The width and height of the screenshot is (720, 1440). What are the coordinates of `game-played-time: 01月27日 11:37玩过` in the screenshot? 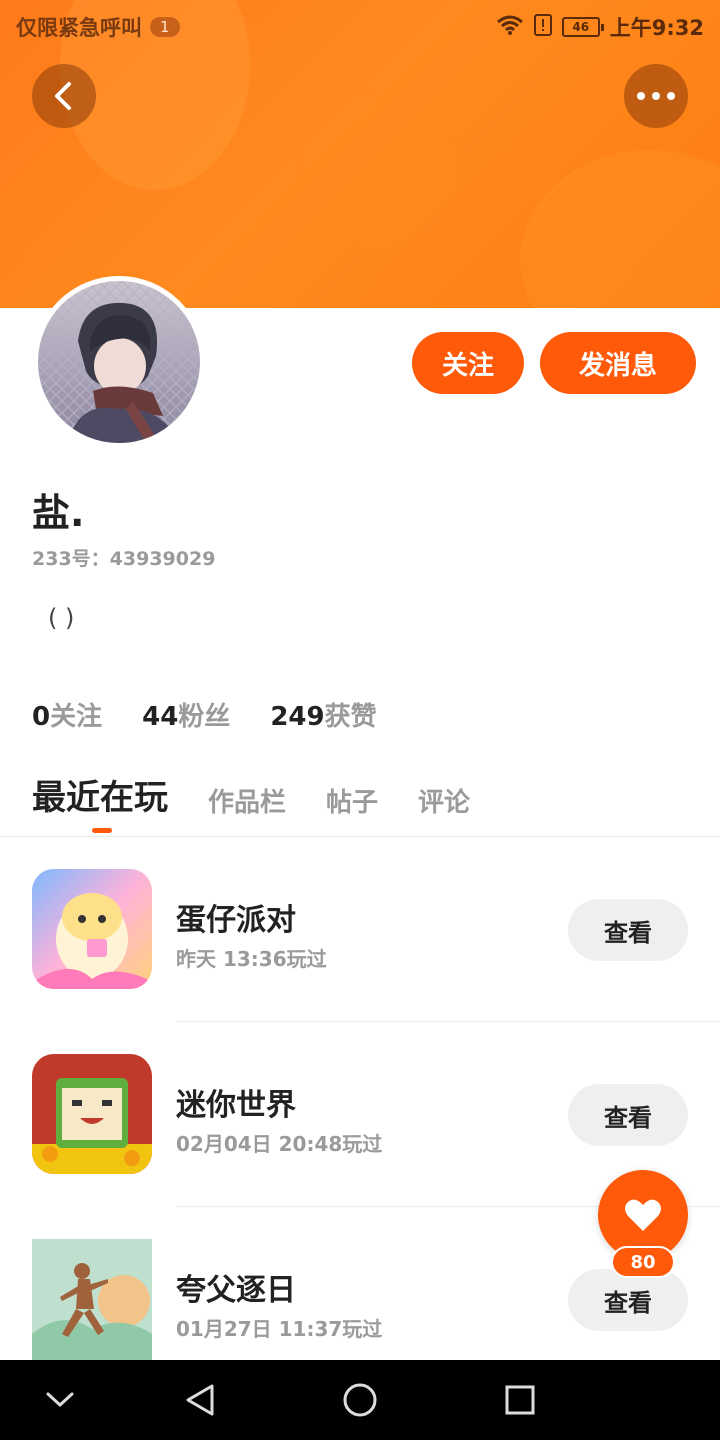 It's located at (279, 1329).